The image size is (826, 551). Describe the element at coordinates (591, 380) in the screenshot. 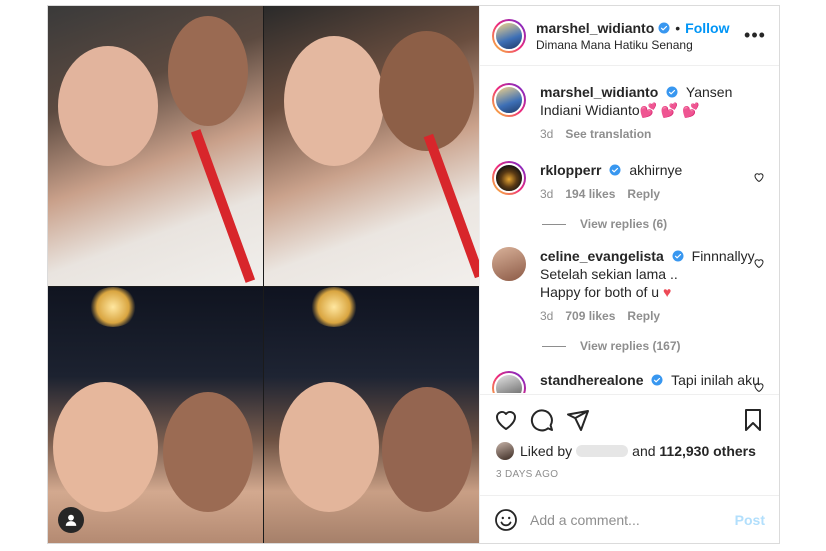

I see `comment-username: standherealone` at that location.